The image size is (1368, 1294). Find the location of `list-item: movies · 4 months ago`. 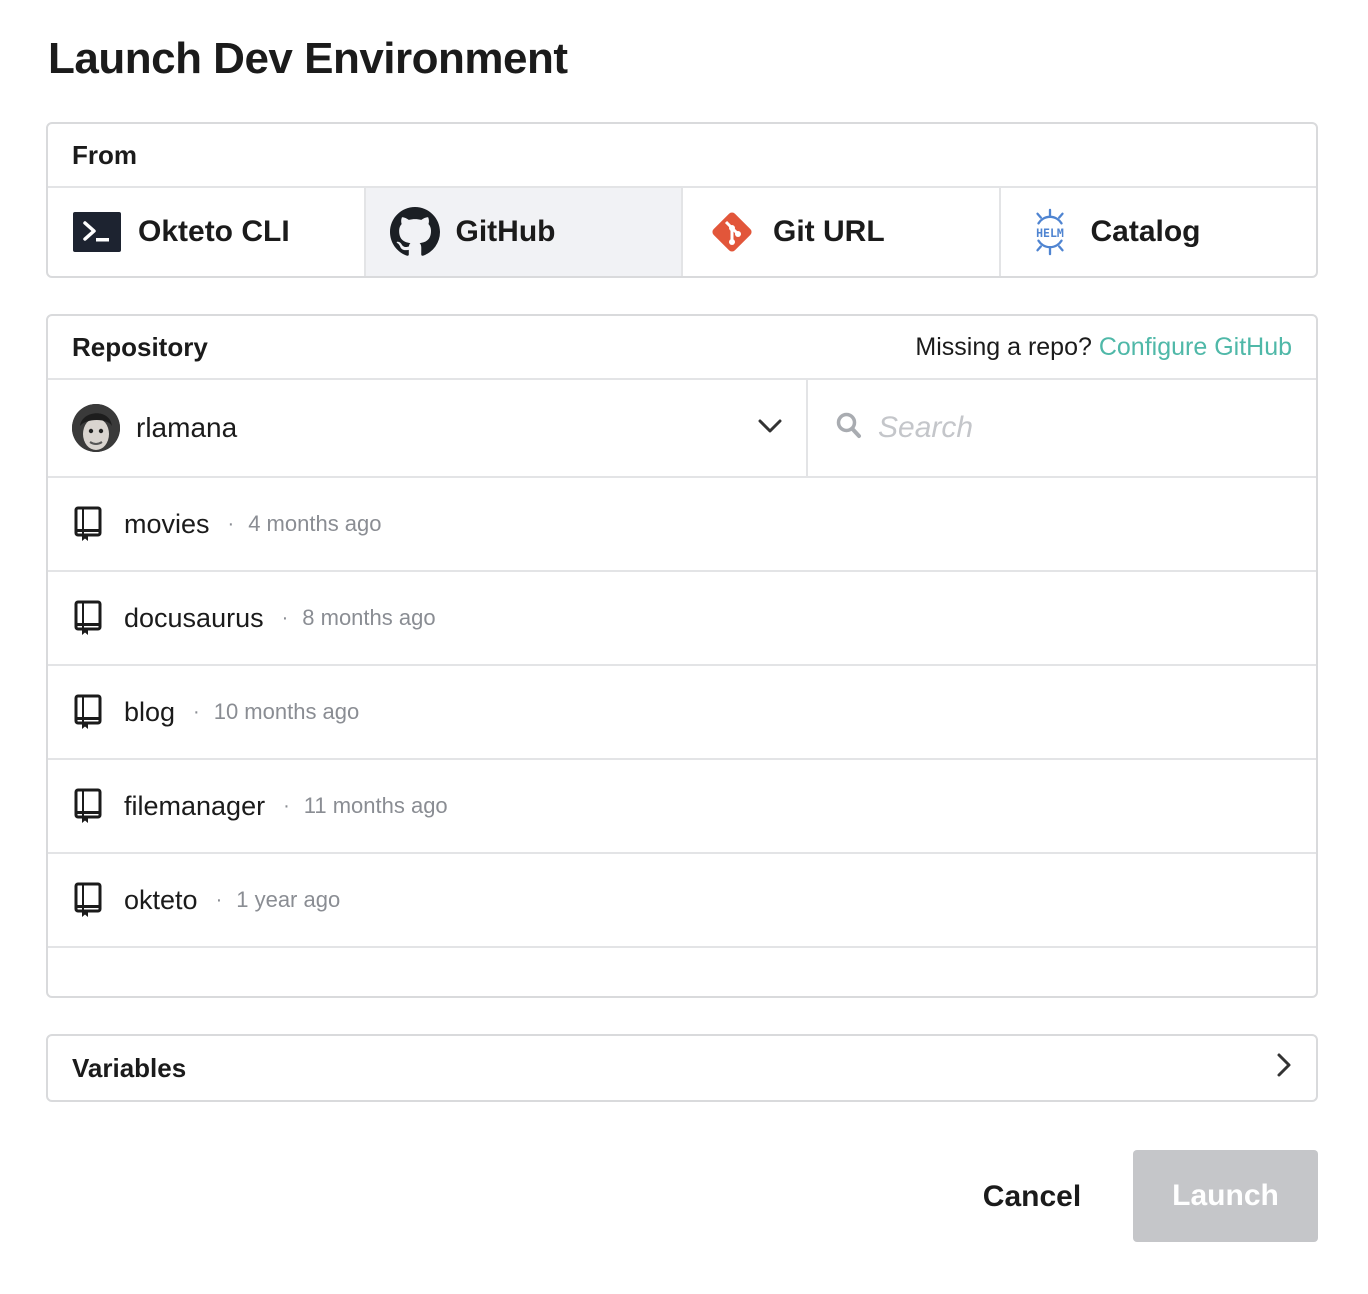

list-item: movies · 4 months ago is located at coordinates (682, 525).